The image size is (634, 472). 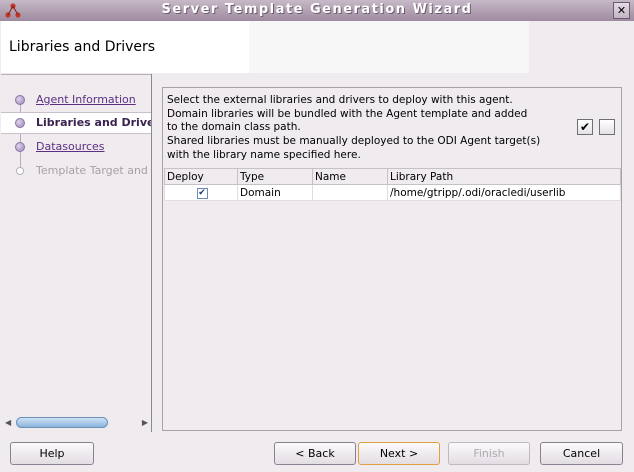 I want to click on button-bar: Help < Back Next > Finish Cancel, so click(x=317, y=452).